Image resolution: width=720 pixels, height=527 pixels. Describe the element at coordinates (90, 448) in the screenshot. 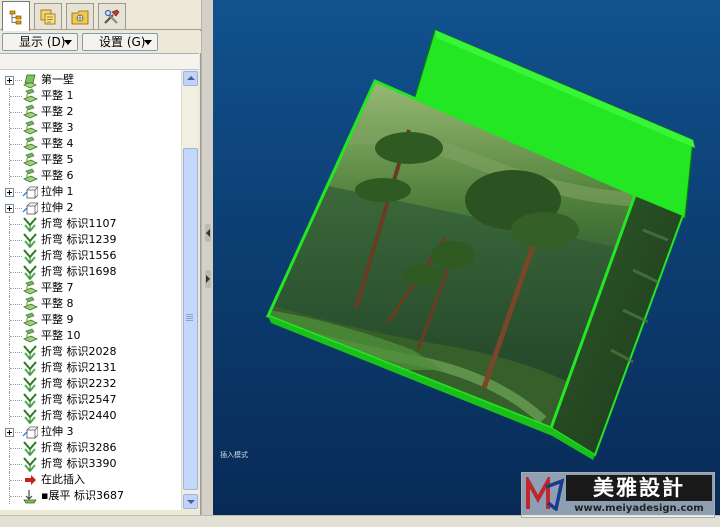

I see `tree-item: 折弯 标识3286` at that location.